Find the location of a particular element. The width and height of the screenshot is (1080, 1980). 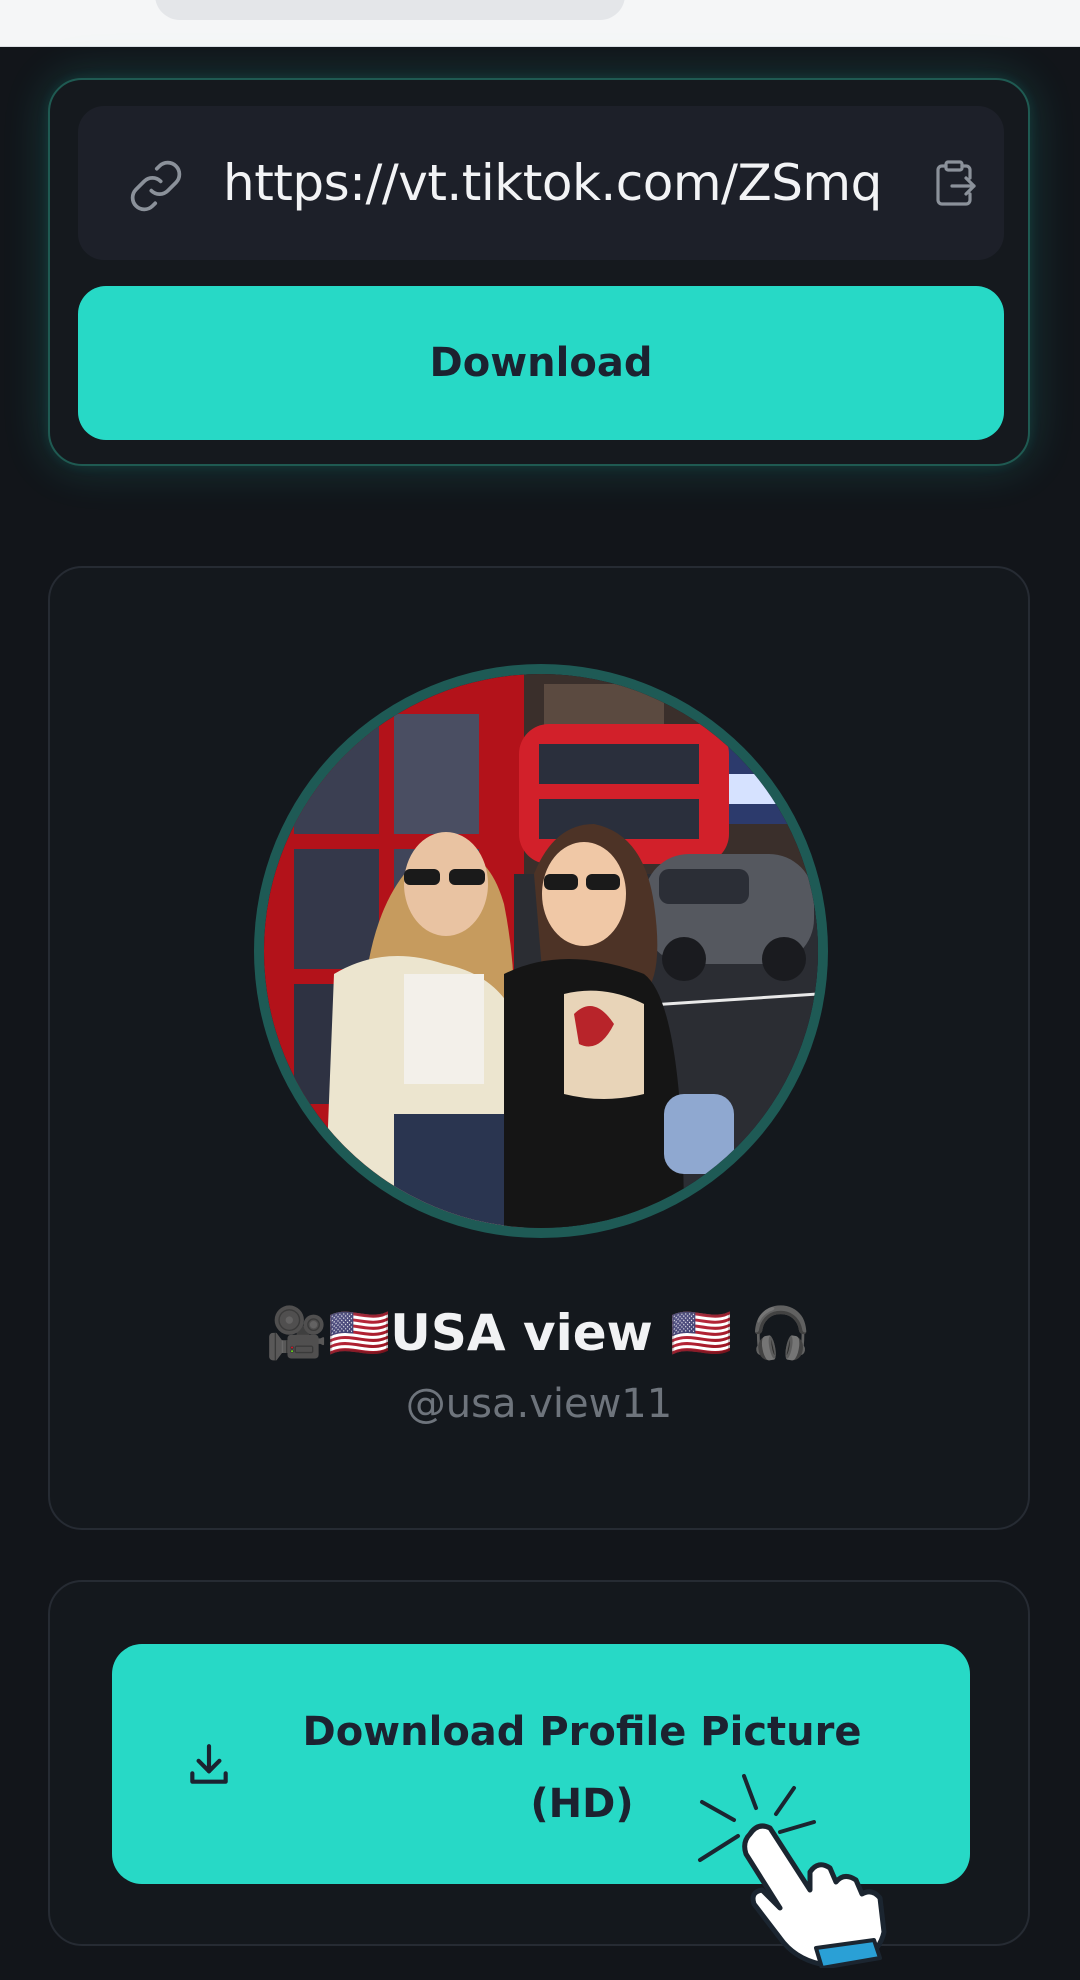

profile-name: 🎥🇺🇸USA view 🇺🇸 🎧 is located at coordinates (539, 1333).